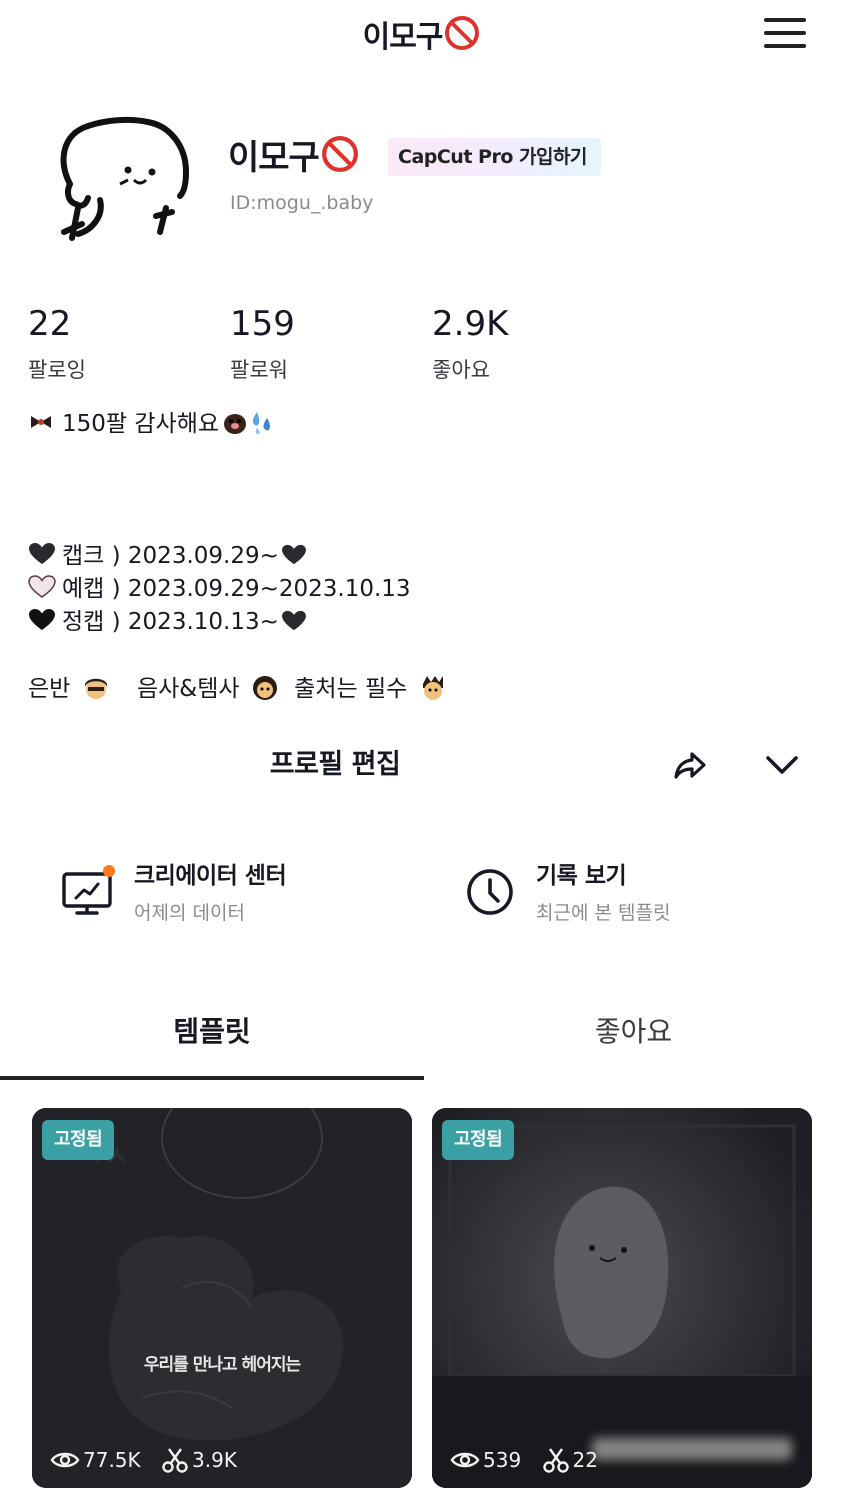 This screenshot has height=1499, width=843. I want to click on sweat-drops-emoji-icon, so click(261, 423).